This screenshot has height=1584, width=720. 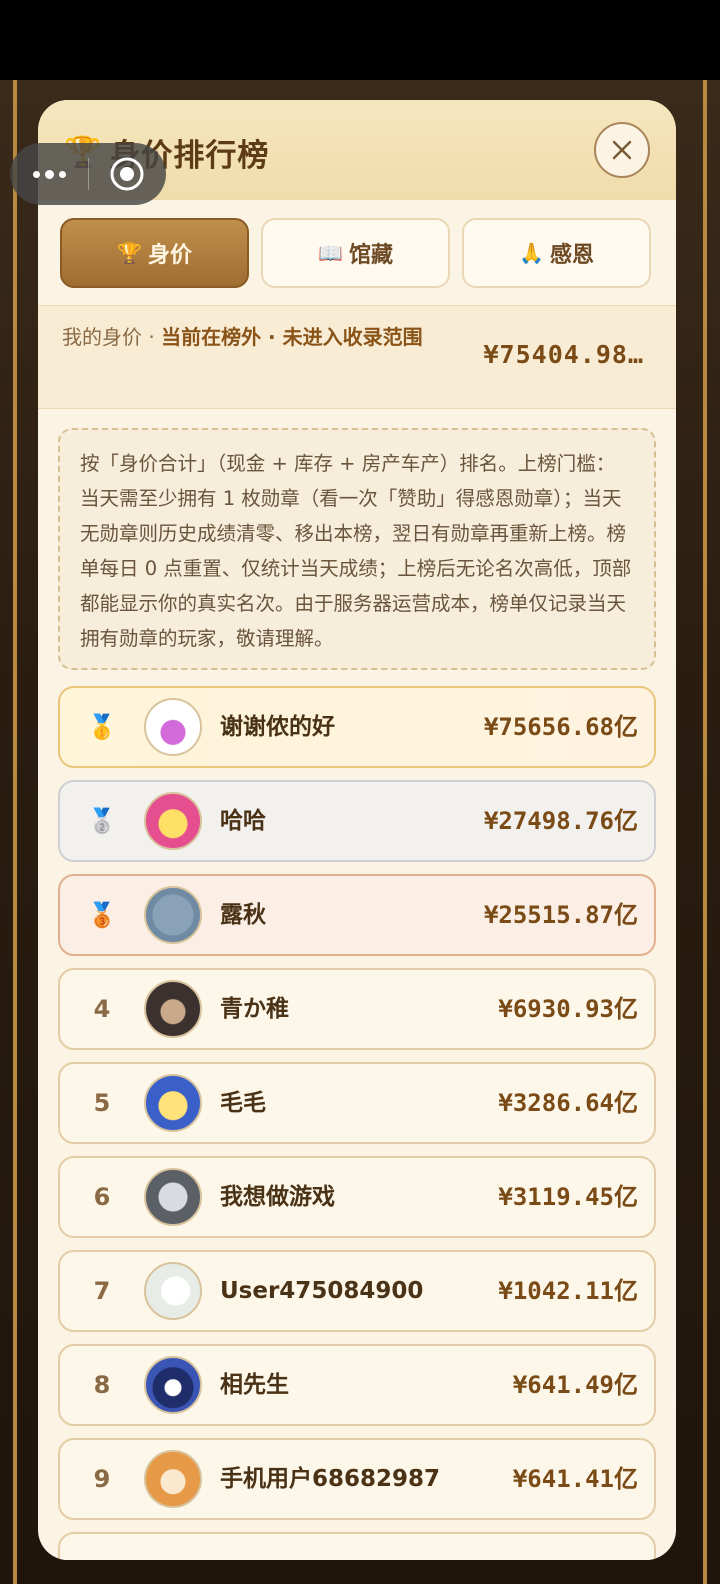 I want to click on user-name: 哈哈, so click(x=243, y=821).